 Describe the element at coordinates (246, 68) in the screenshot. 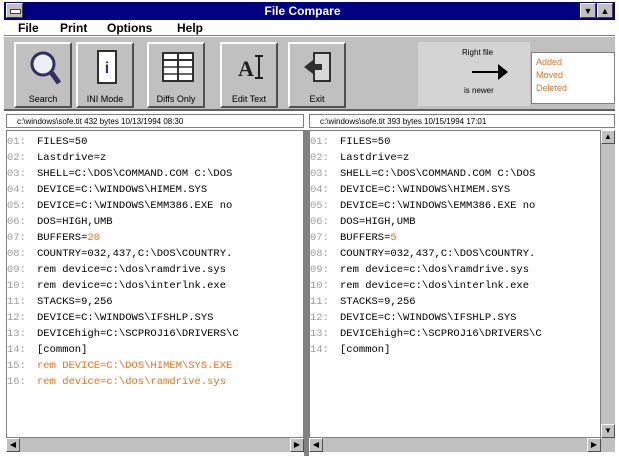

I see `svg-text: A` at that location.